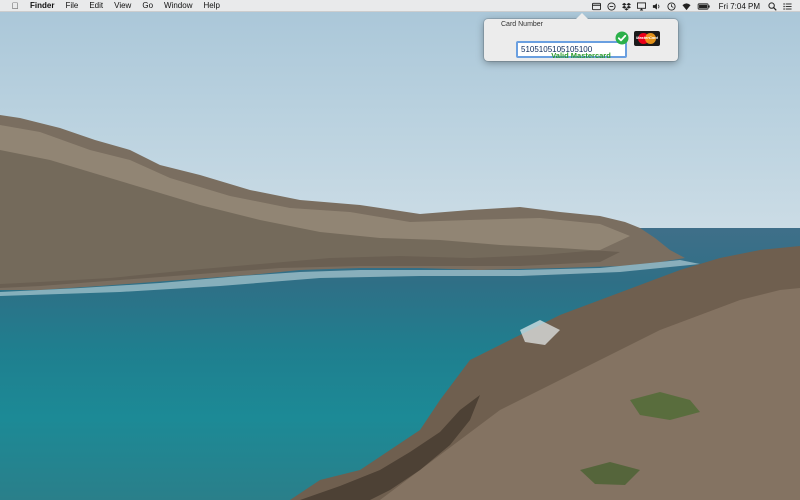 This screenshot has height=500, width=800. I want to click on menu-window: Window, so click(178, 5).